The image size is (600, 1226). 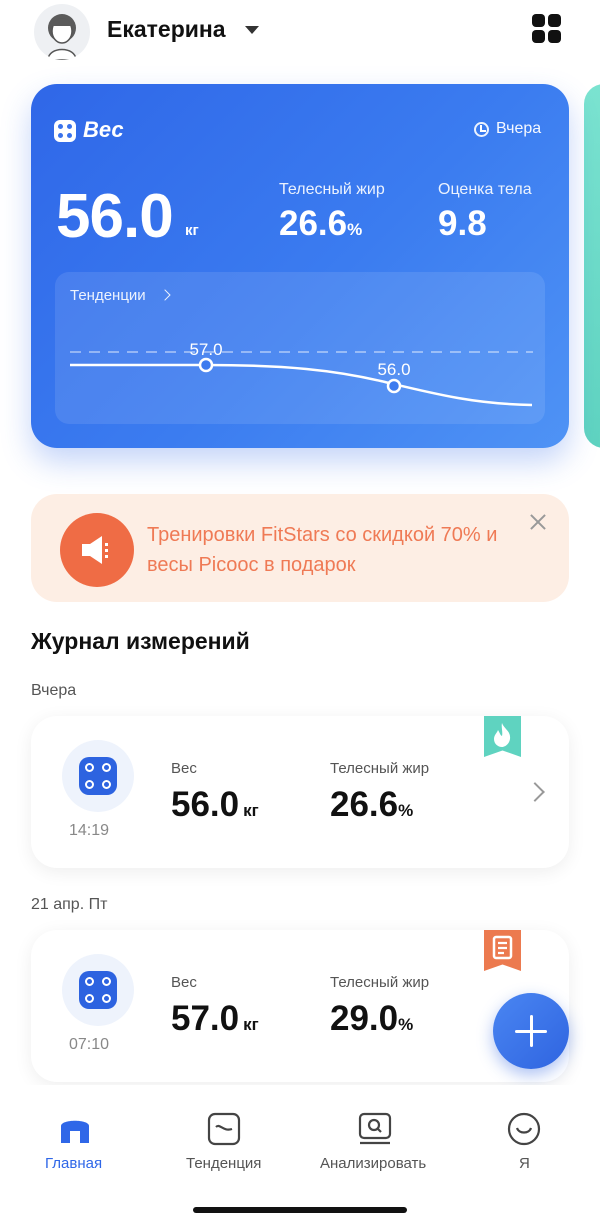 I want to click on fat-value: 26.6, so click(x=313, y=223).